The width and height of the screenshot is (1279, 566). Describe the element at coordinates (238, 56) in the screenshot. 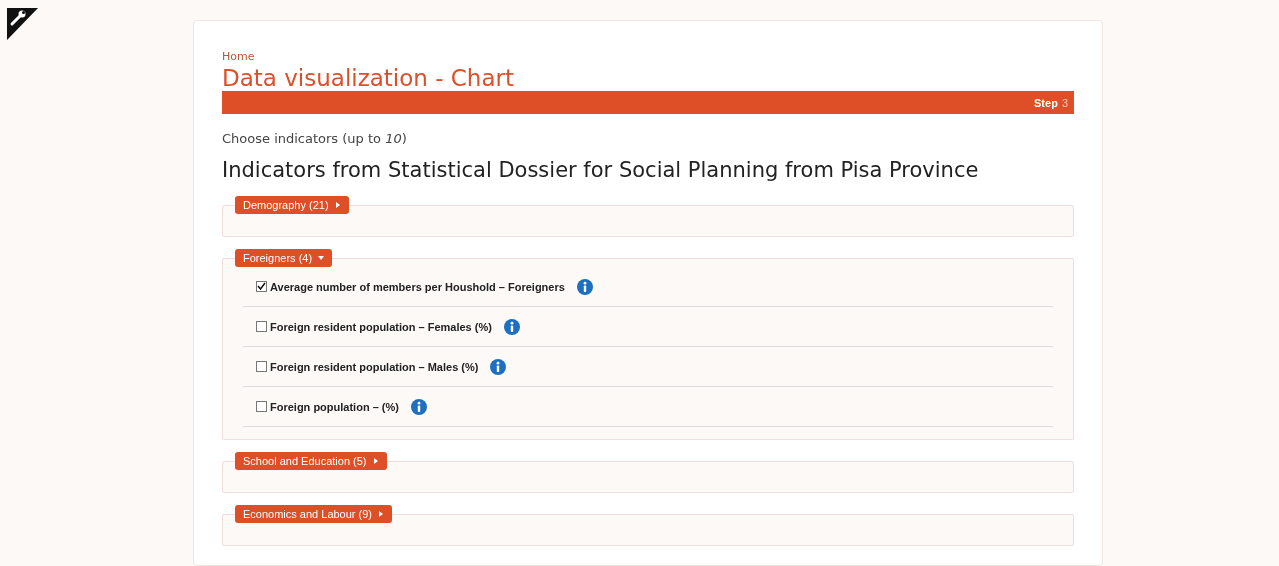

I see `home-link: Home` at that location.